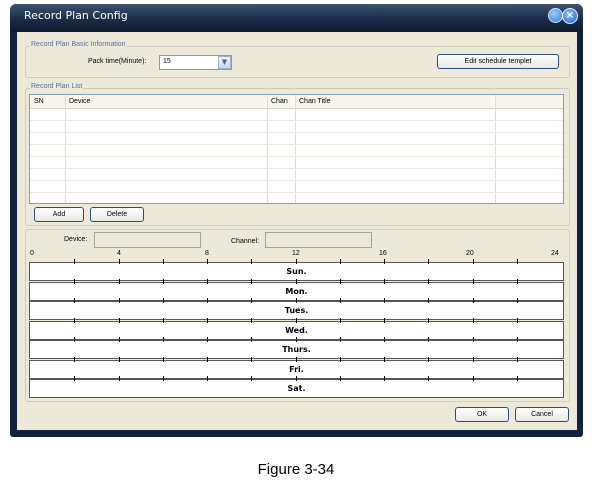  What do you see at coordinates (296, 291) in the screenshot?
I see `schedule-row-mon: Mon.` at bounding box center [296, 291].